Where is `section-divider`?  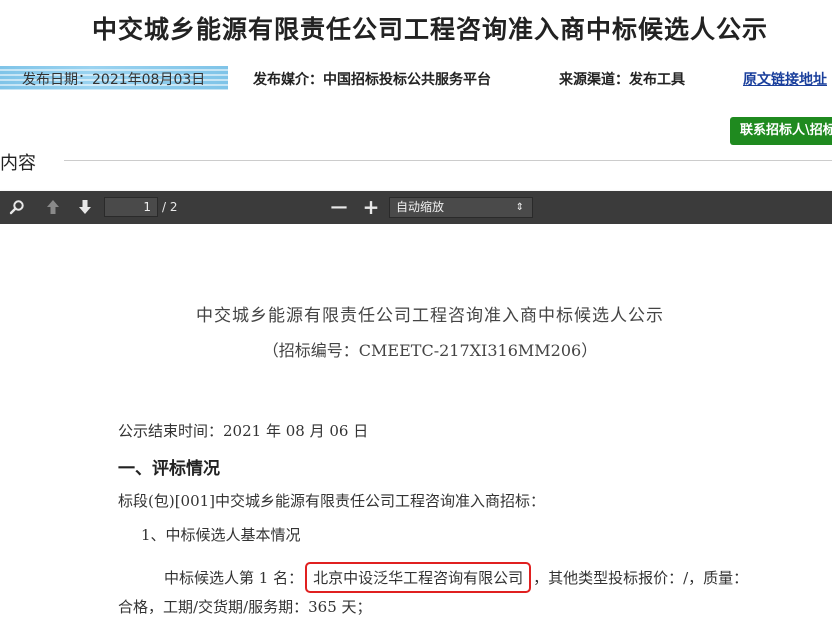 section-divider is located at coordinates (448, 160).